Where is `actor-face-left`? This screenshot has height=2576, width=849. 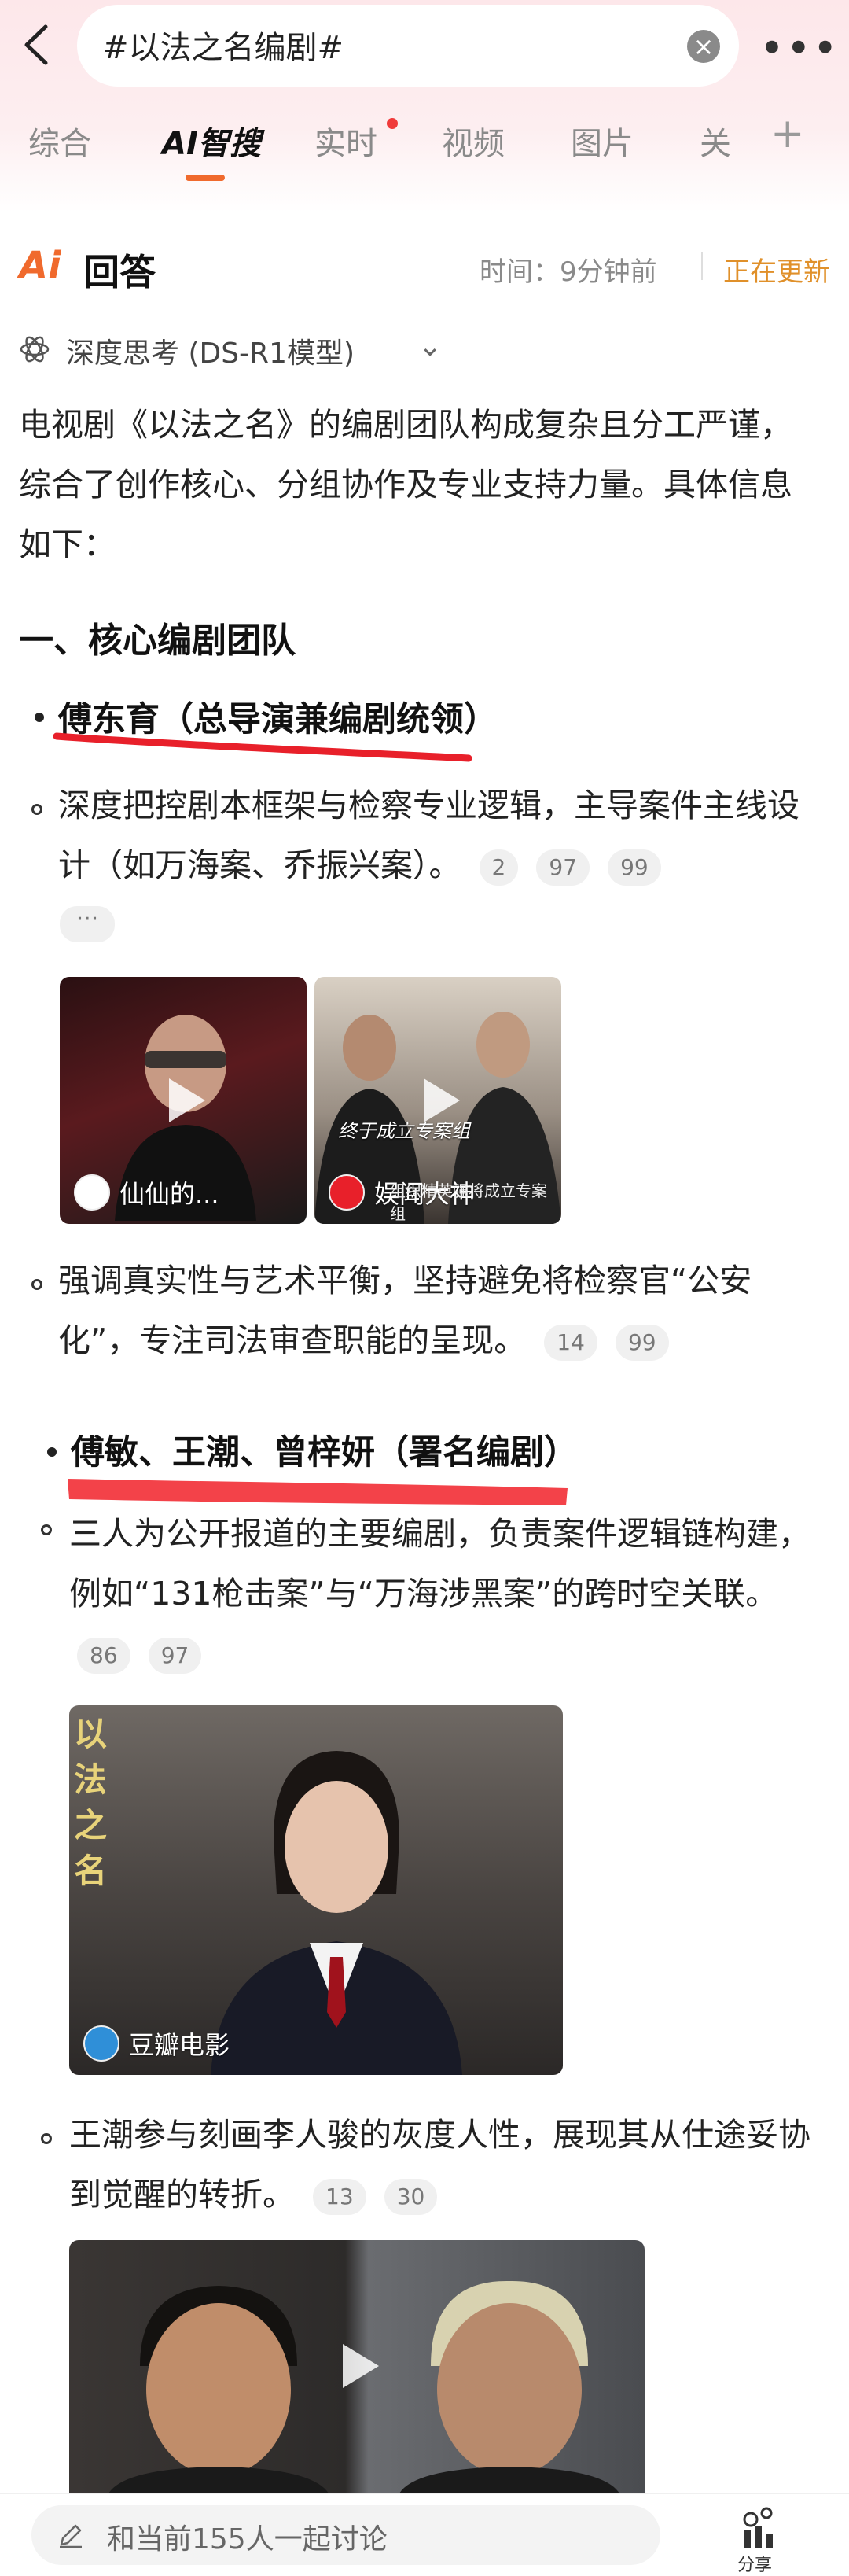
actor-face-left is located at coordinates (218, 2389).